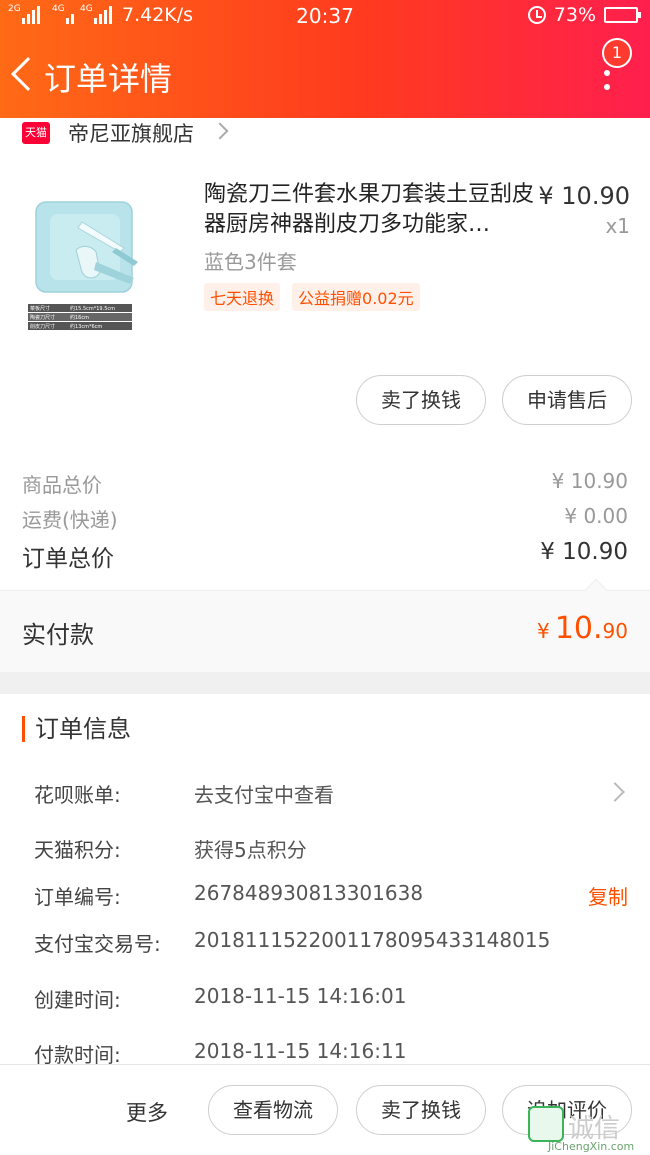  I want to click on info-value: 获得5点积分, so click(250, 850).